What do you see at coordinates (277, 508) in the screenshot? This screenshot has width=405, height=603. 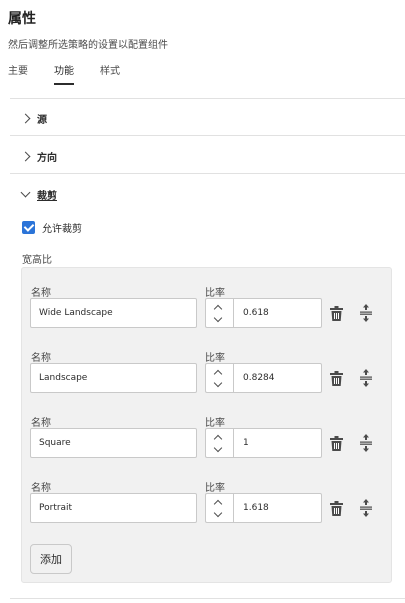 I see `ratio-rate-input: 1.618` at bounding box center [277, 508].